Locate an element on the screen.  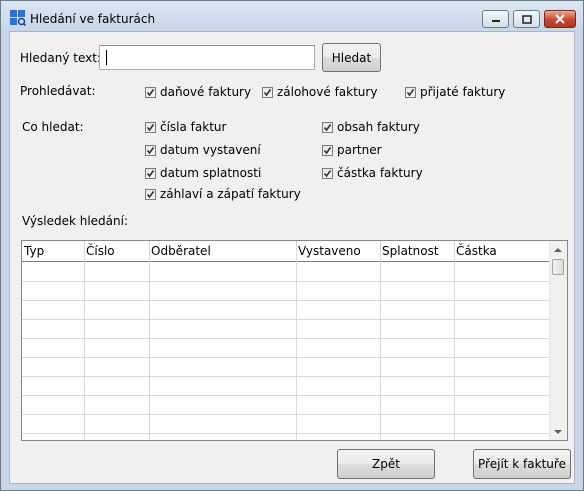
scroll-thumb is located at coordinates (558, 267).